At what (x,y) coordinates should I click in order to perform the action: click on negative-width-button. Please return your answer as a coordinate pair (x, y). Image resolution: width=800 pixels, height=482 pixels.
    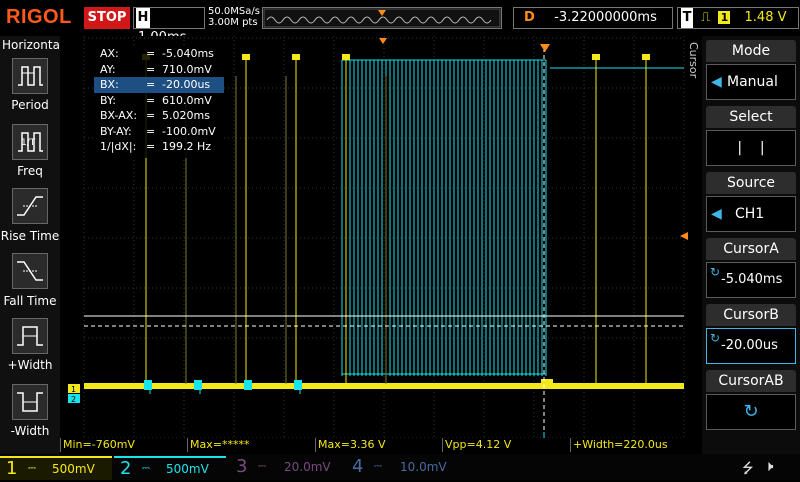
    Looking at the image, I should click on (30, 402).